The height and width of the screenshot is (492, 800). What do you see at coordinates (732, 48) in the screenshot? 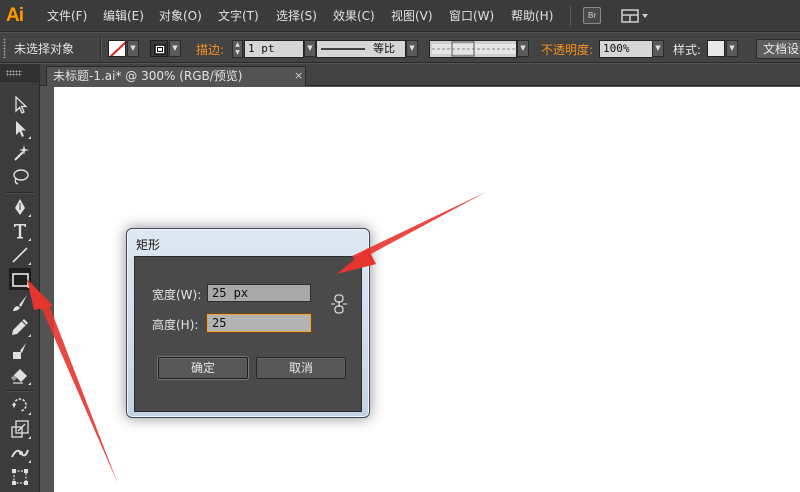
I see `graphic-style-dropdown-arrow: ▼` at bounding box center [732, 48].